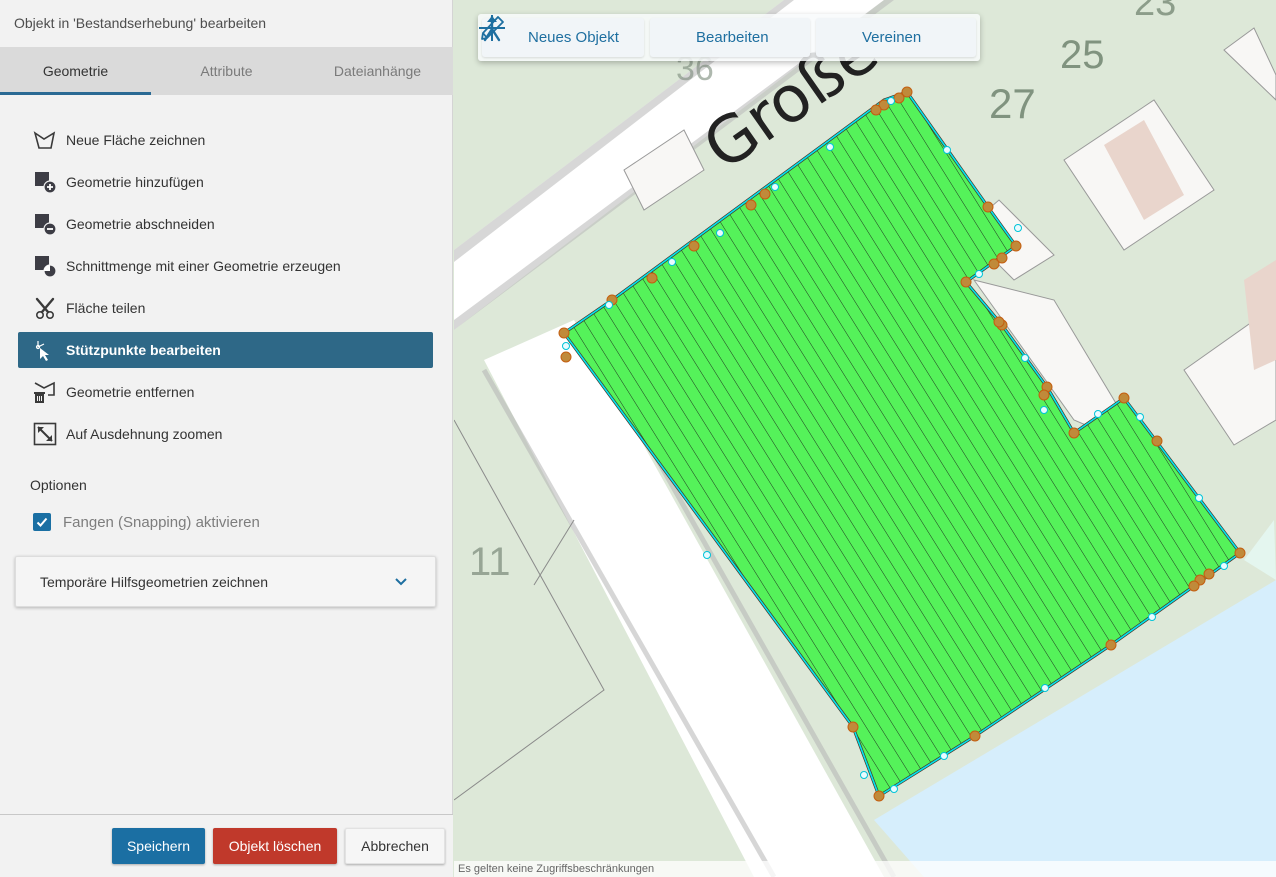  Describe the element at coordinates (45, 308) in the screenshot. I see `scissors-icon` at that location.